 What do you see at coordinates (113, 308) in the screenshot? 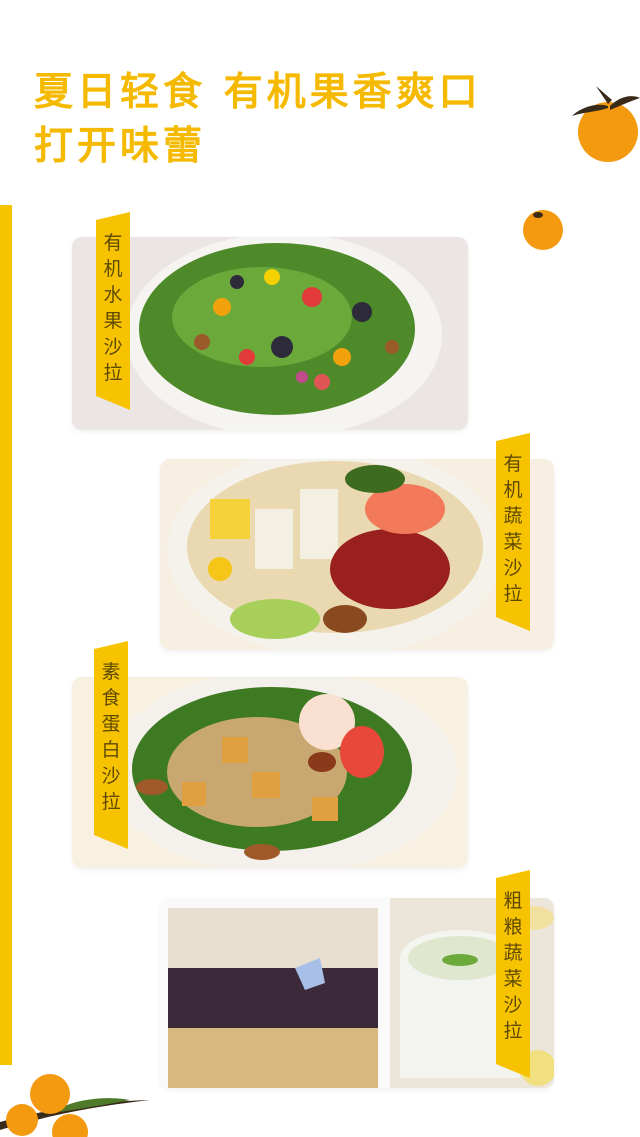
I see `tag-label: 有机水果沙拉` at bounding box center [113, 308].